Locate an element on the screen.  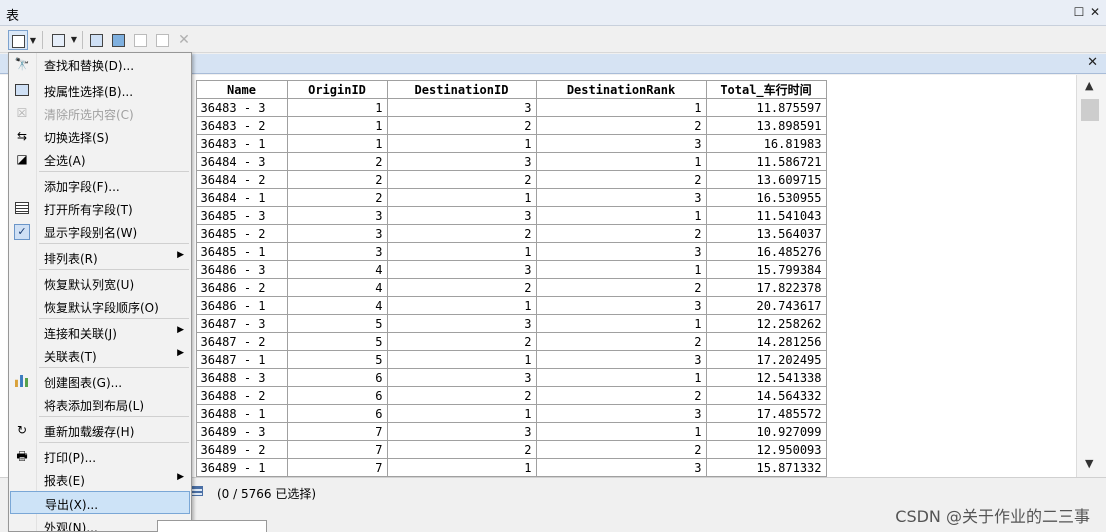
table-cell: 36489 - 2 is located at coordinates (241, 449).